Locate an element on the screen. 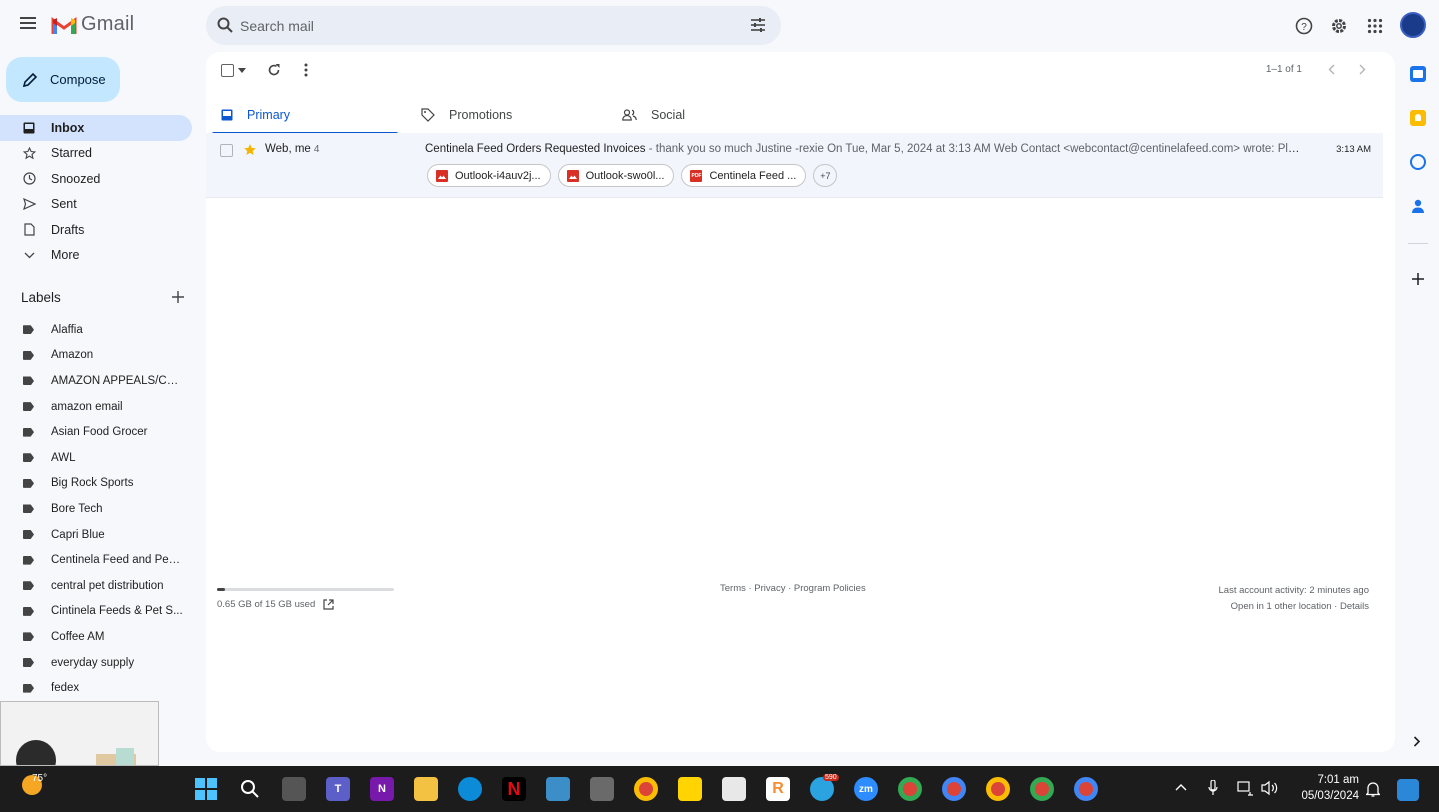 The image size is (1439, 812). prev-page-icon is located at coordinates (1331, 69).